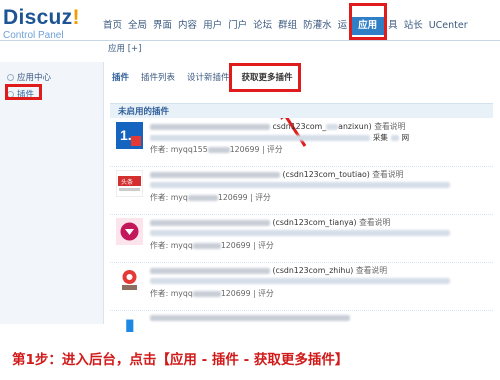  What do you see at coordinates (320, 126) in the screenshot?
I see `plugin-title: csdn123com_ anzixun) 查看说明` at bounding box center [320, 126].